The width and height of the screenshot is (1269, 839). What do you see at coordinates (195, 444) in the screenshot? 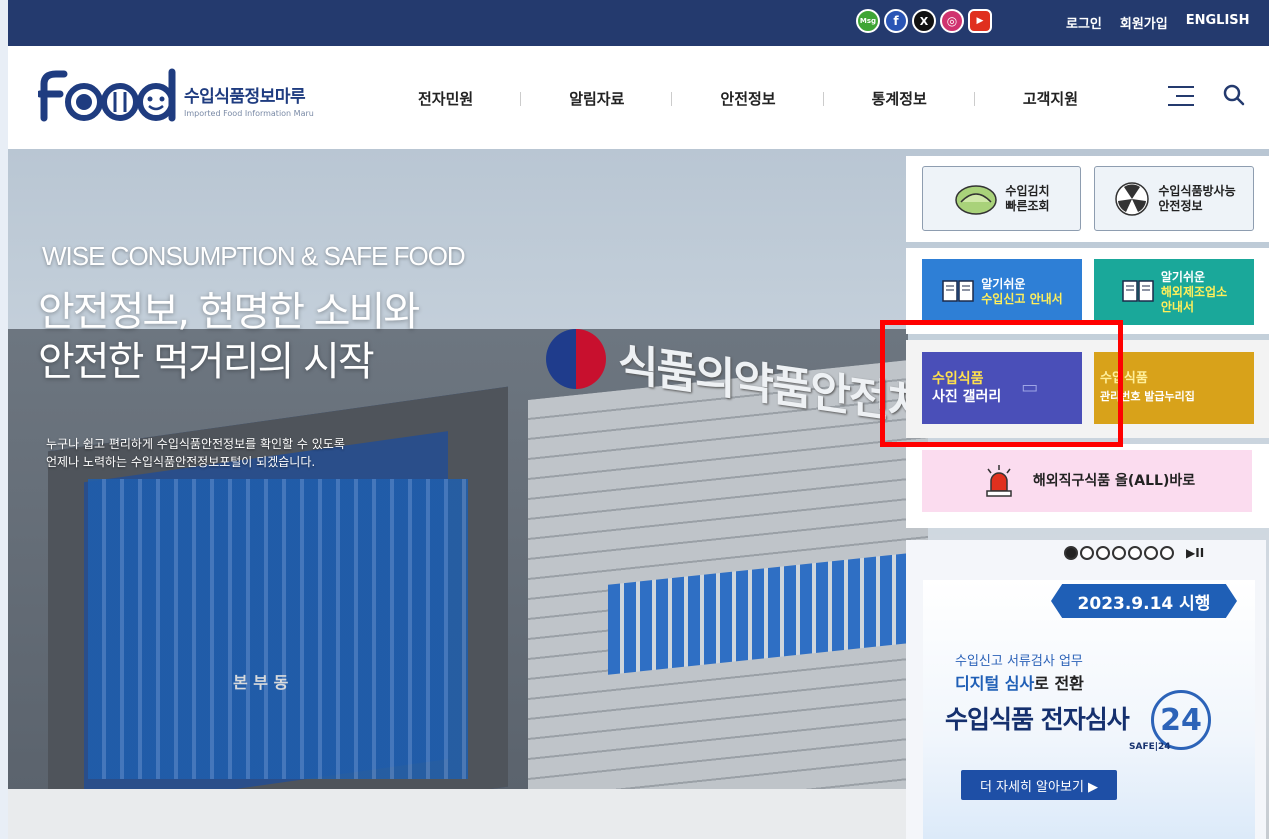
I see `hero-subtitle-line1: 누구나 쉽고 편리하게 수입식품안전정보를 확인할 수 있도록` at bounding box center [195, 444].